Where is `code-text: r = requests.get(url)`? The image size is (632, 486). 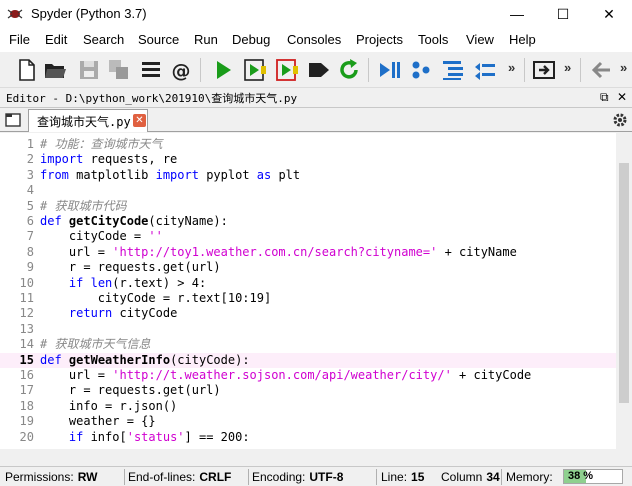 code-text: r = requests.get(url) is located at coordinates (130, 267).